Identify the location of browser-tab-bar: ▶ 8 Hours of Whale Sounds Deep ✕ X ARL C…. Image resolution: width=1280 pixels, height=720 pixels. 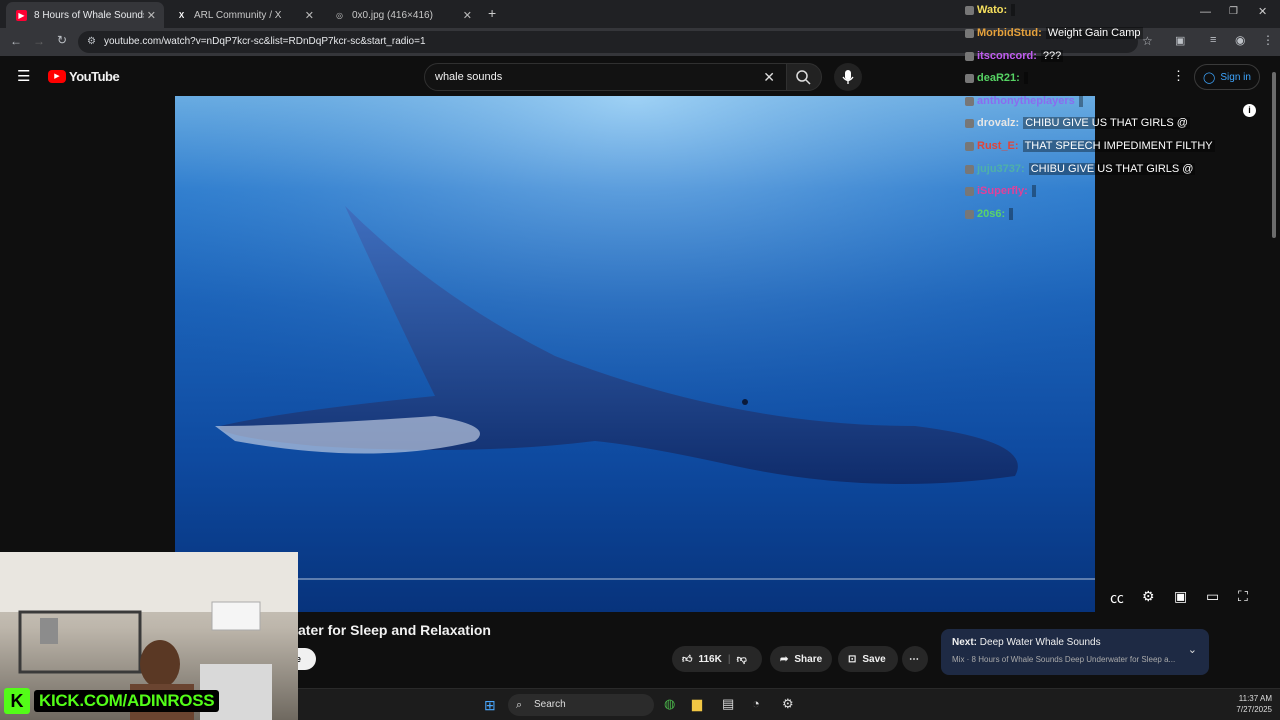
(640, 14).